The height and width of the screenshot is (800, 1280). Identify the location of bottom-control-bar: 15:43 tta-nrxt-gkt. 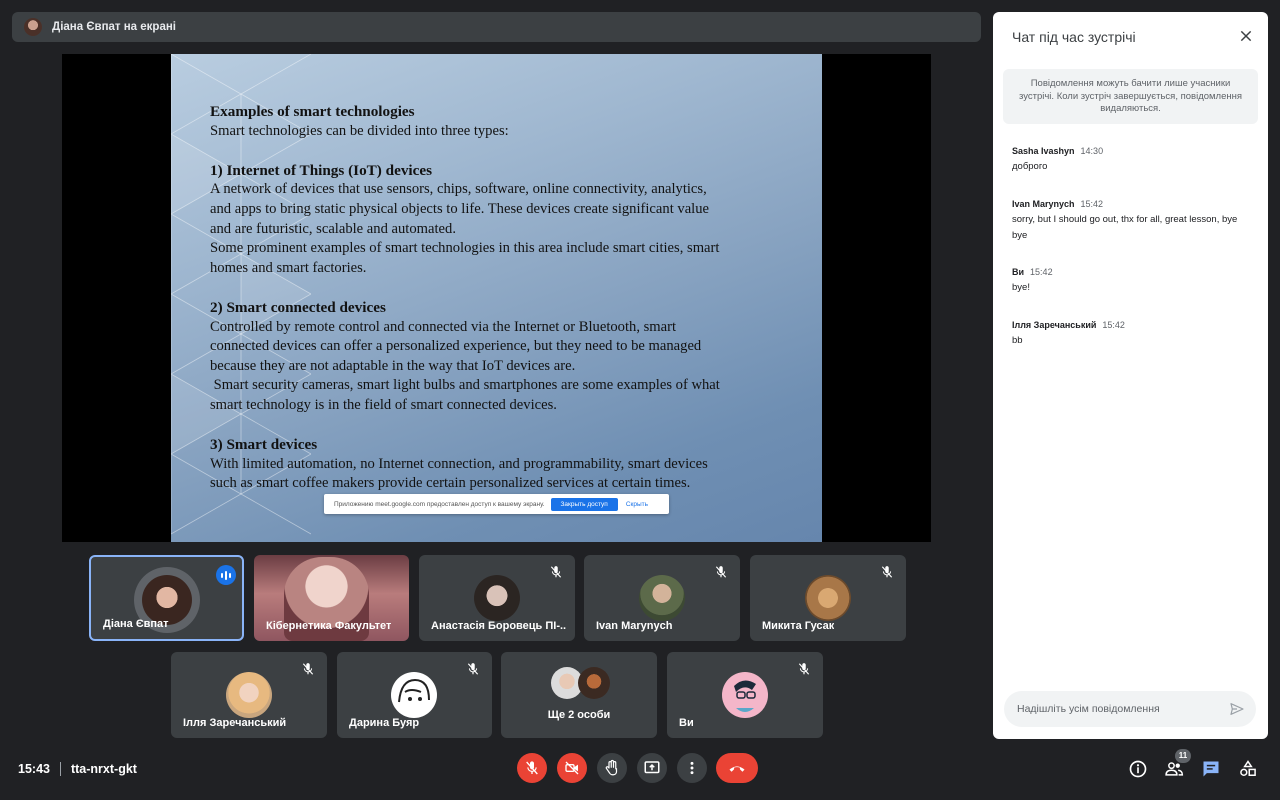
(640, 770).